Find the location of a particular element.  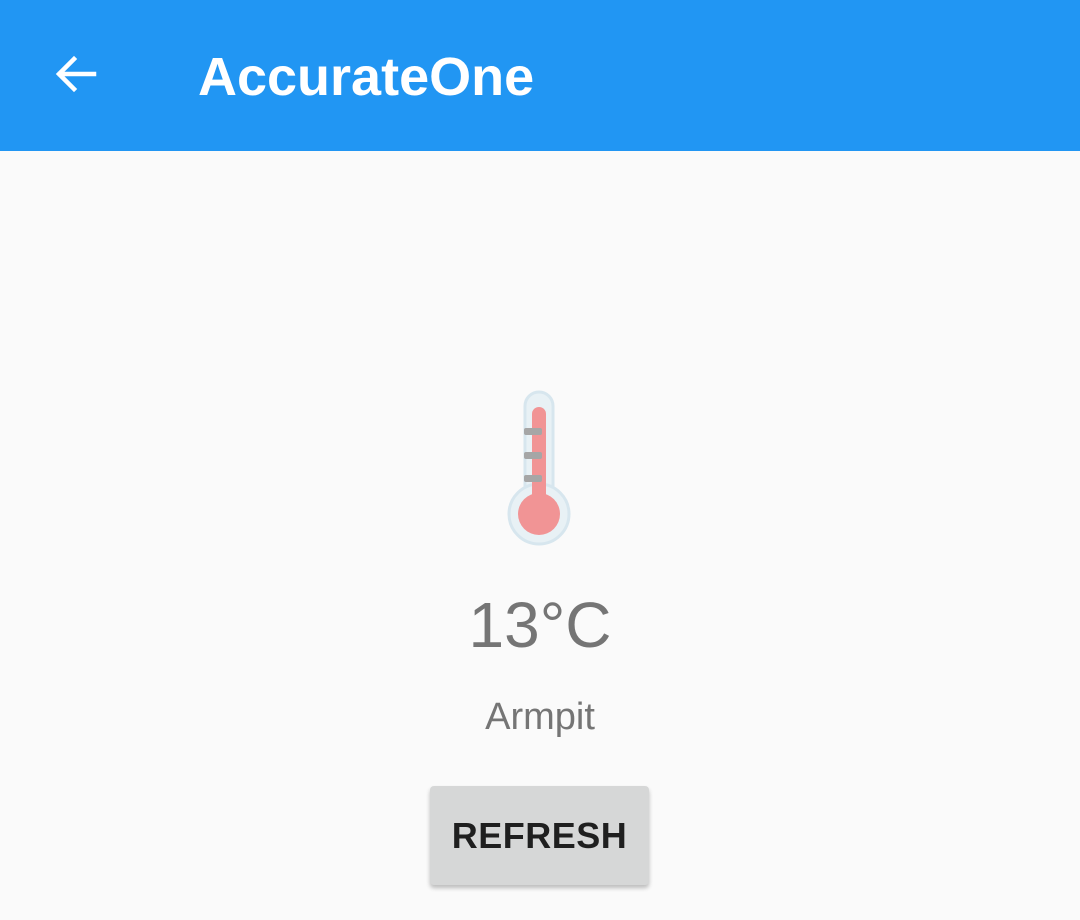

app-title: AccurateOne is located at coordinates (366, 77).